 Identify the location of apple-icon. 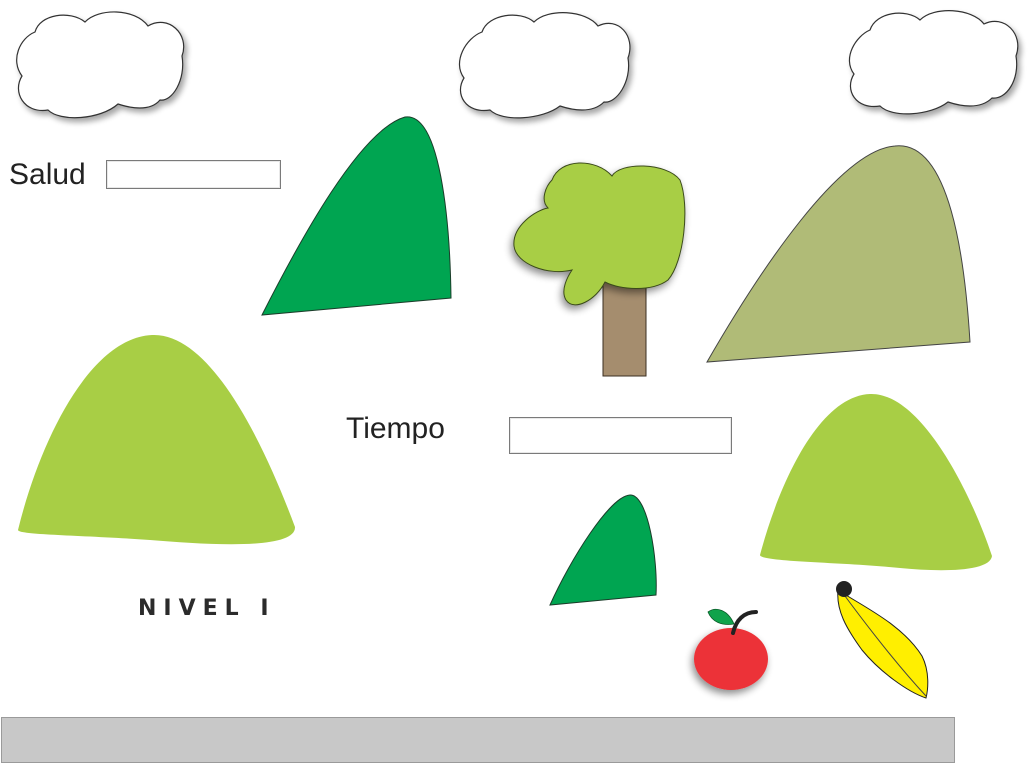
(731, 649).